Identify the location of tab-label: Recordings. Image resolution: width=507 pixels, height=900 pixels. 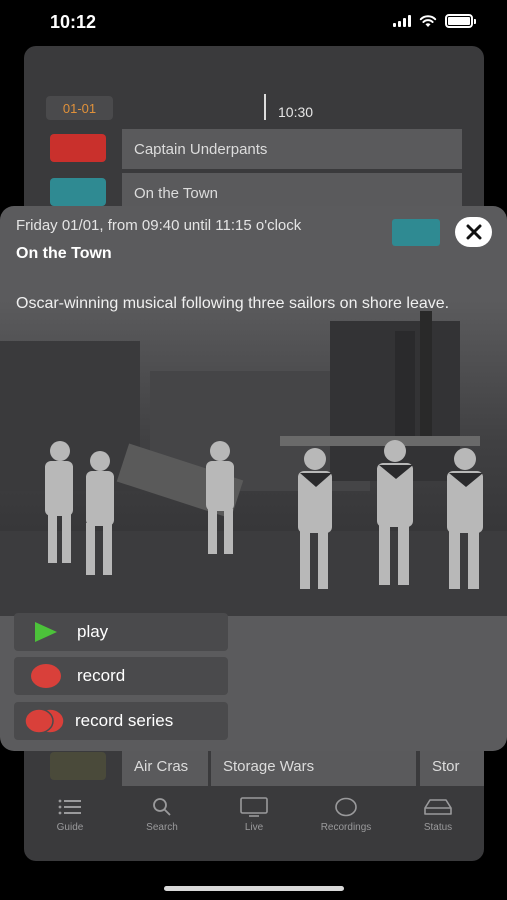
(346, 827).